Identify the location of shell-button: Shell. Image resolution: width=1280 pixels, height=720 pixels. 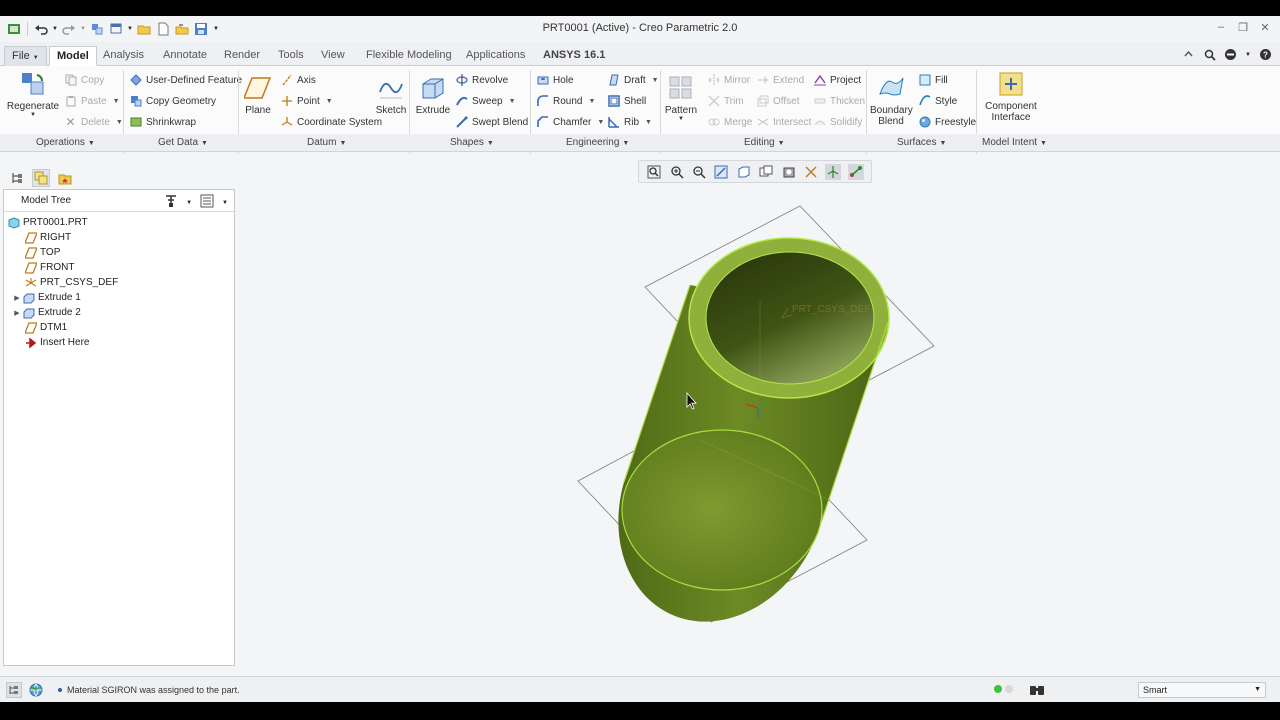
(626, 101).